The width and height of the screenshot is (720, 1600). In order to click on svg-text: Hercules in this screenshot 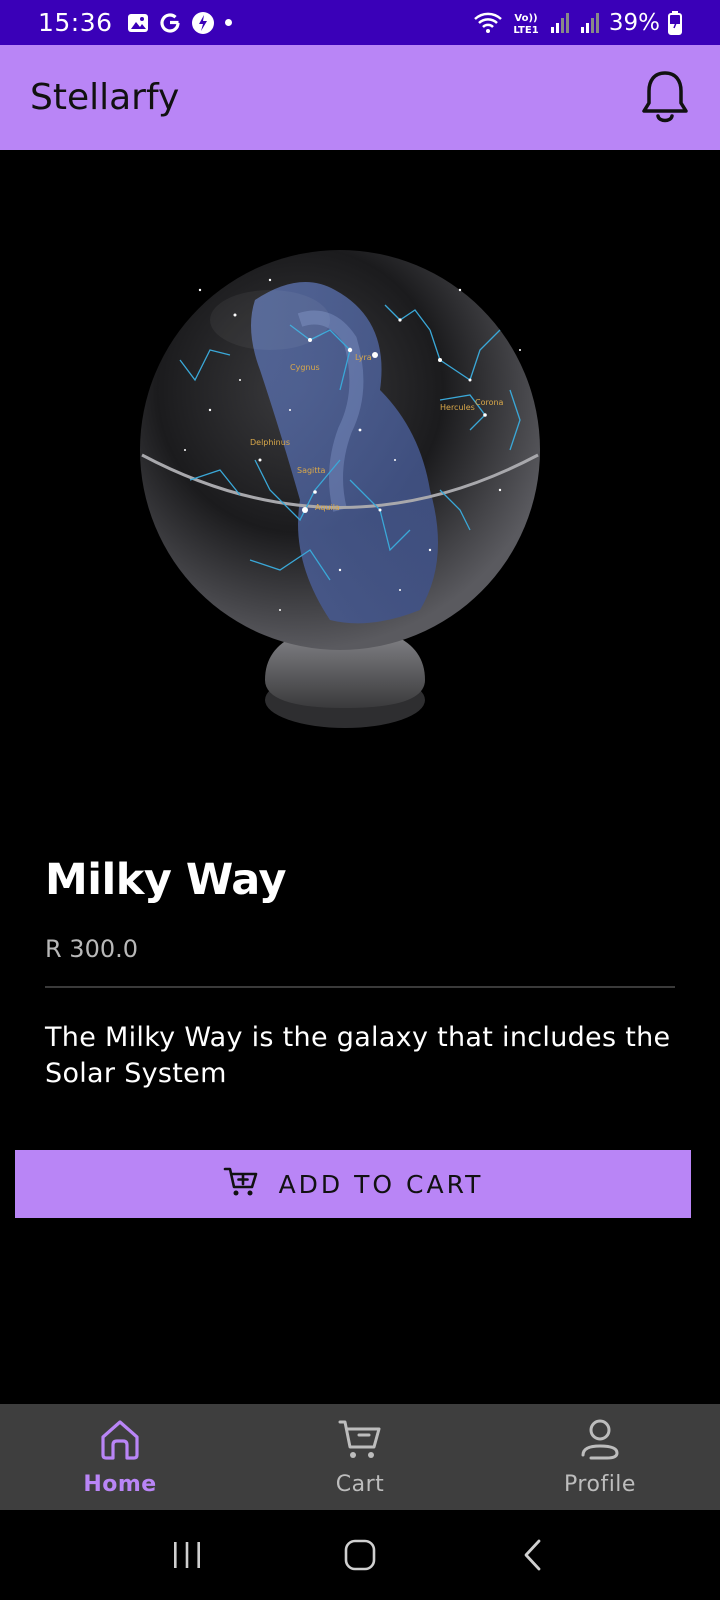, I will do `click(457, 407)`.